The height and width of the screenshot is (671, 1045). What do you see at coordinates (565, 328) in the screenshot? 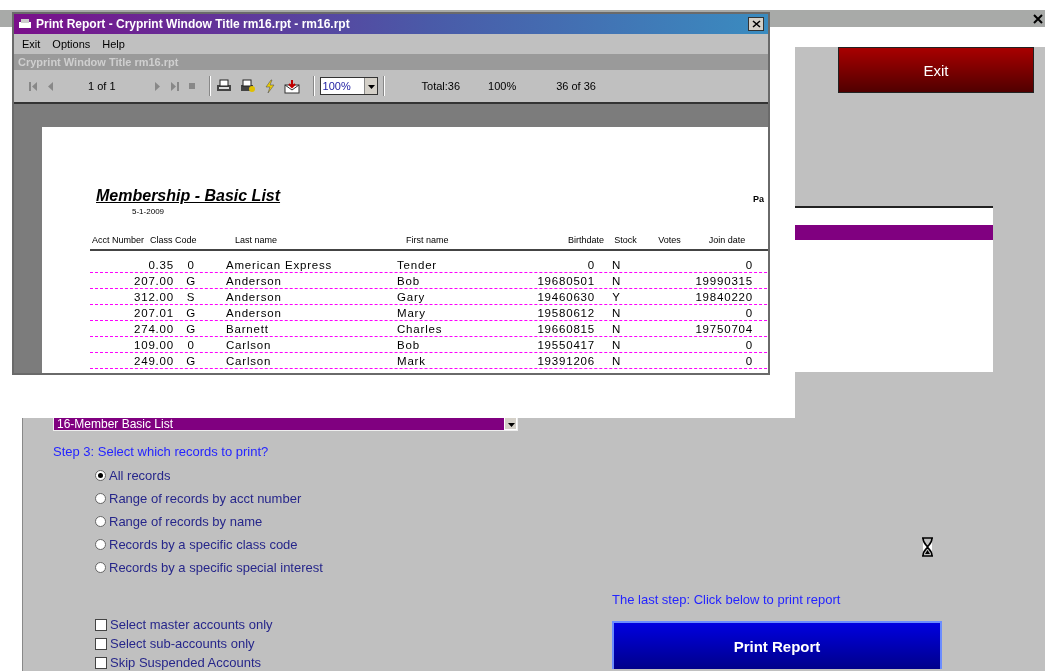
I see `table-cell-text: 19660815` at bounding box center [565, 328].